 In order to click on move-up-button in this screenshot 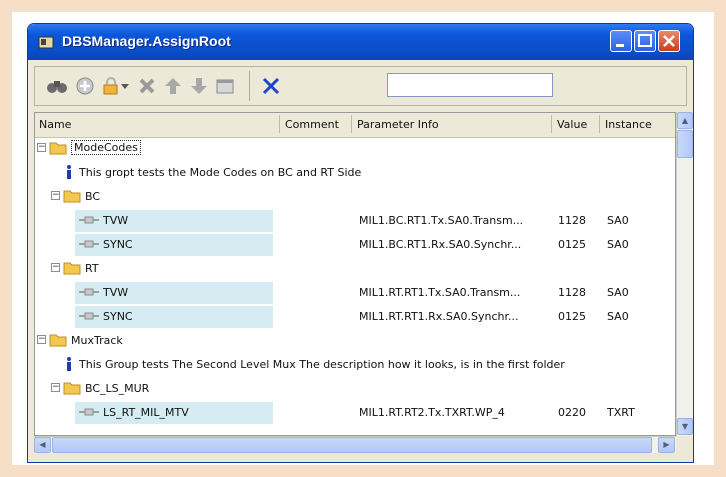, I will do `click(173, 86)`.